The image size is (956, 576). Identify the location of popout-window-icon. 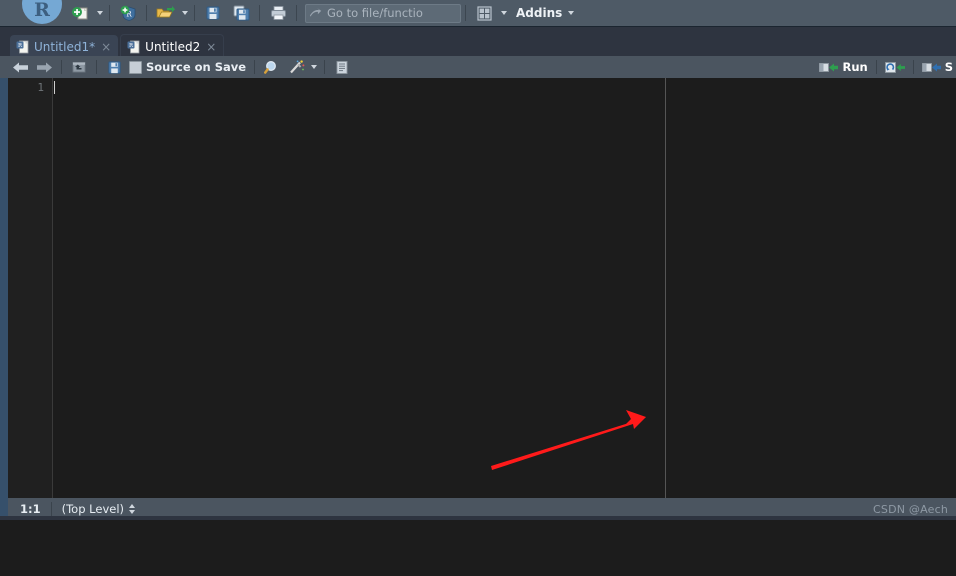
(79, 67).